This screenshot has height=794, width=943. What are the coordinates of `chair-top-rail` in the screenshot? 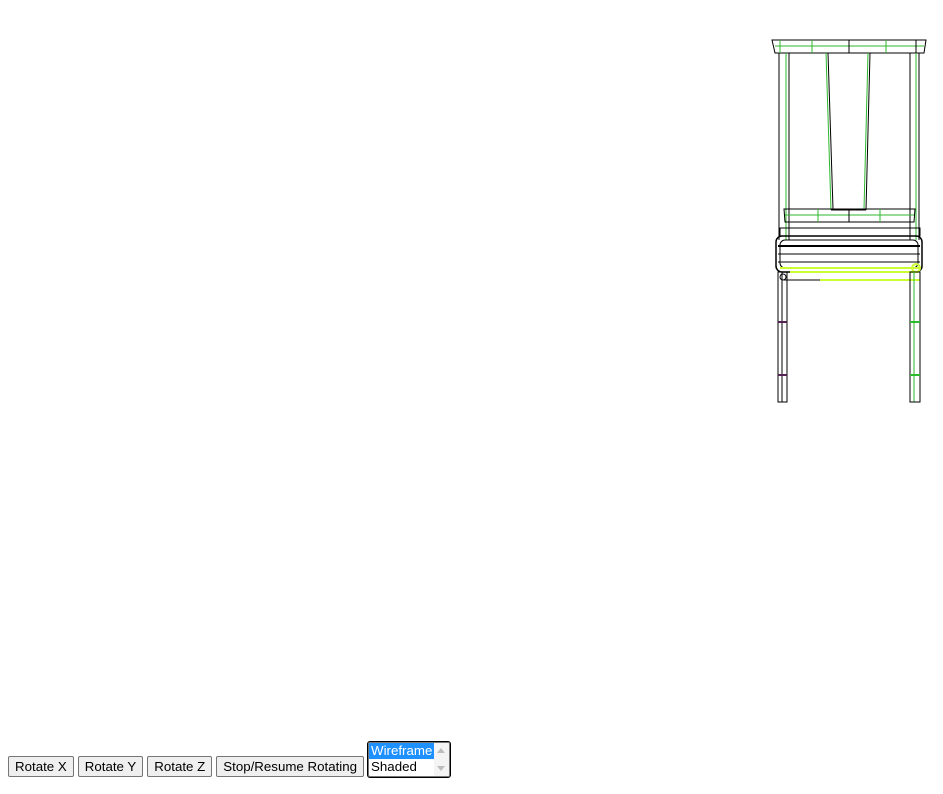 It's located at (849, 46).